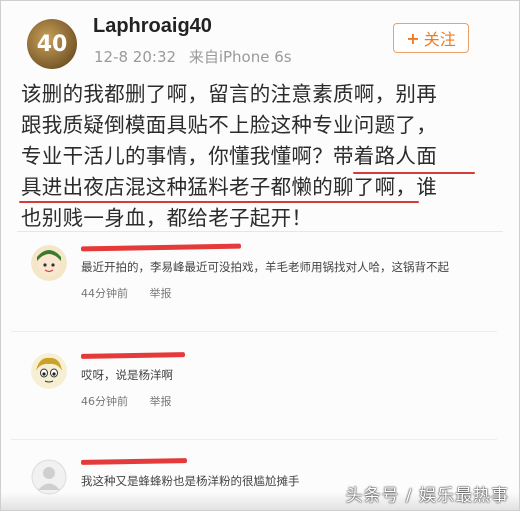 This screenshot has width=520, height=511. Describe the element at coordinates (104, 293) in the screenshot. I see `comment-time: 44分钟前` at that location.